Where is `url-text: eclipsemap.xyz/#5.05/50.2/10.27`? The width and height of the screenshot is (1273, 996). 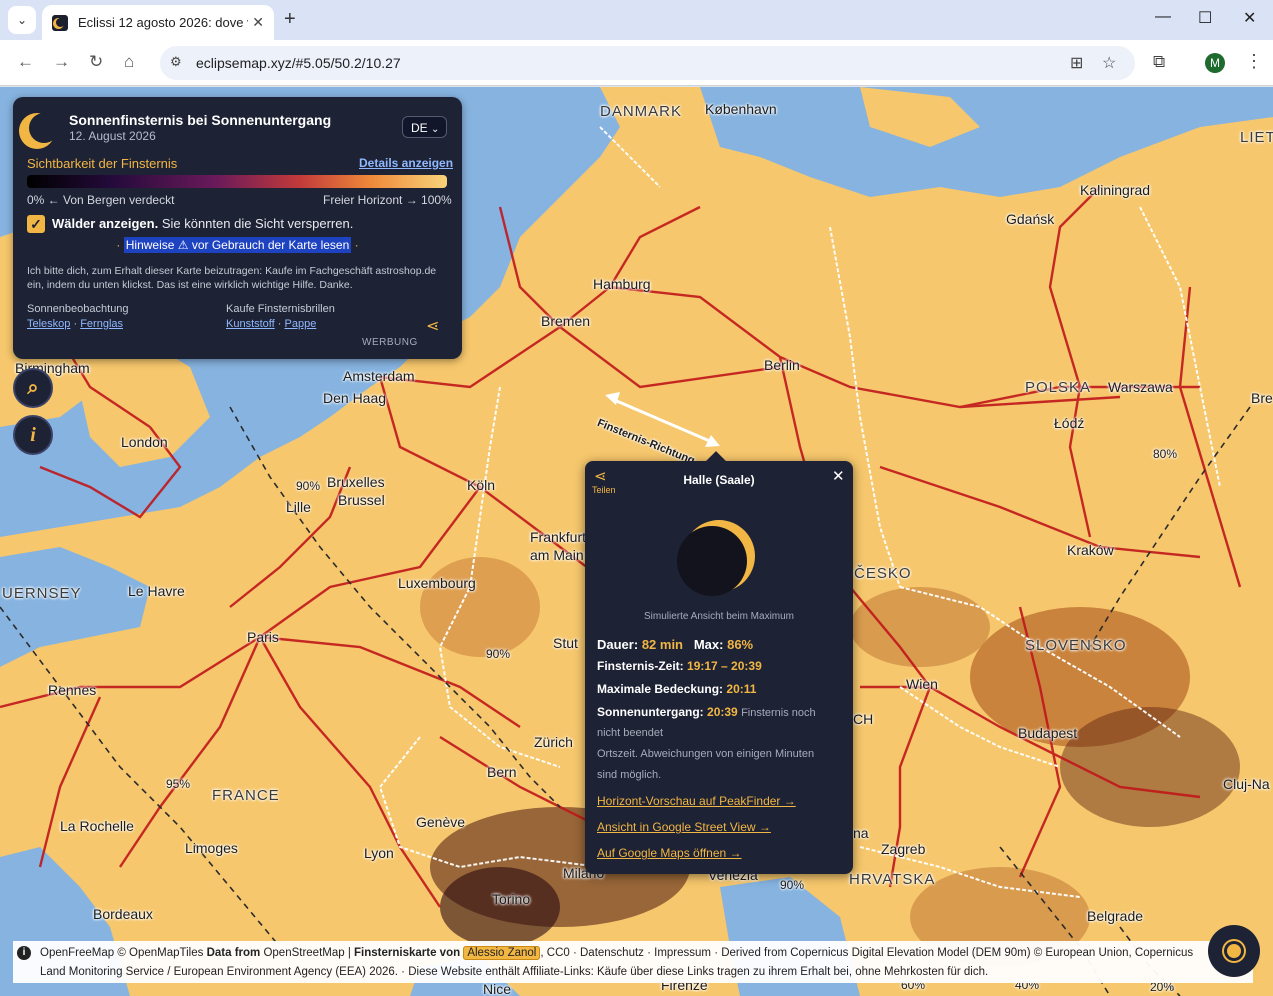 url-text: eclipsemap.xyz/#5.05/50.2/10.27 is located at coordinates (298, 63).